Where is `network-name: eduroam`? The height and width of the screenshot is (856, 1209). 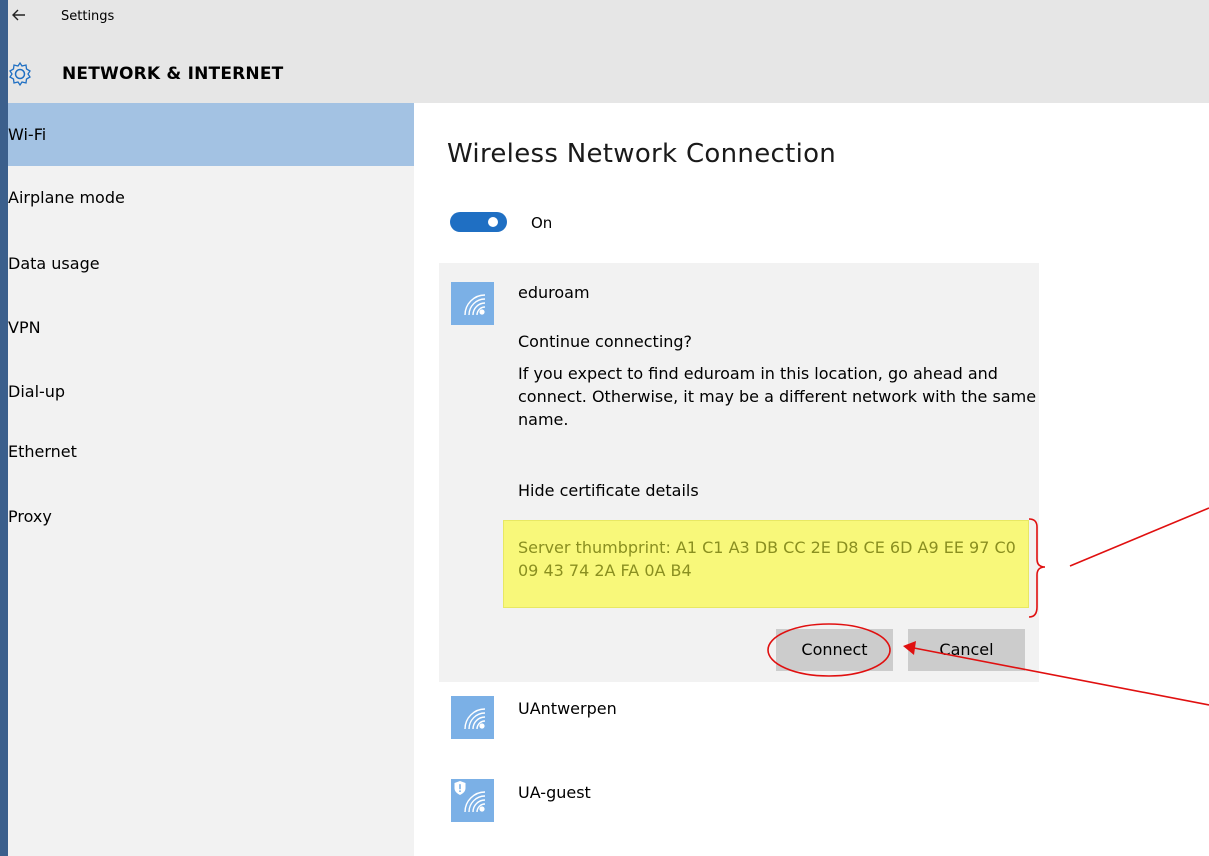 network-name: eduroam is located at coordinates (554, 292).